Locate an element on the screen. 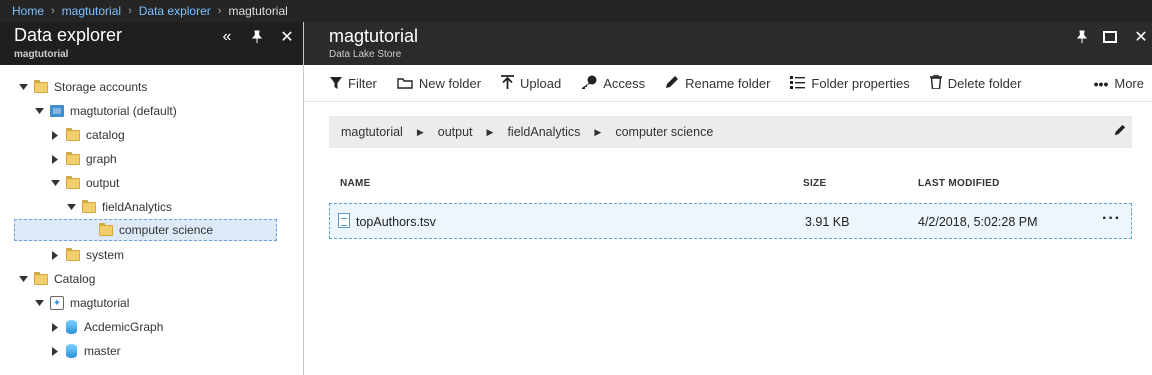 Image resolution: width=1152 pixels, height=375 pixels. tree-node-storage-accounts: Storage accounts is located at coordinates (82, 87).